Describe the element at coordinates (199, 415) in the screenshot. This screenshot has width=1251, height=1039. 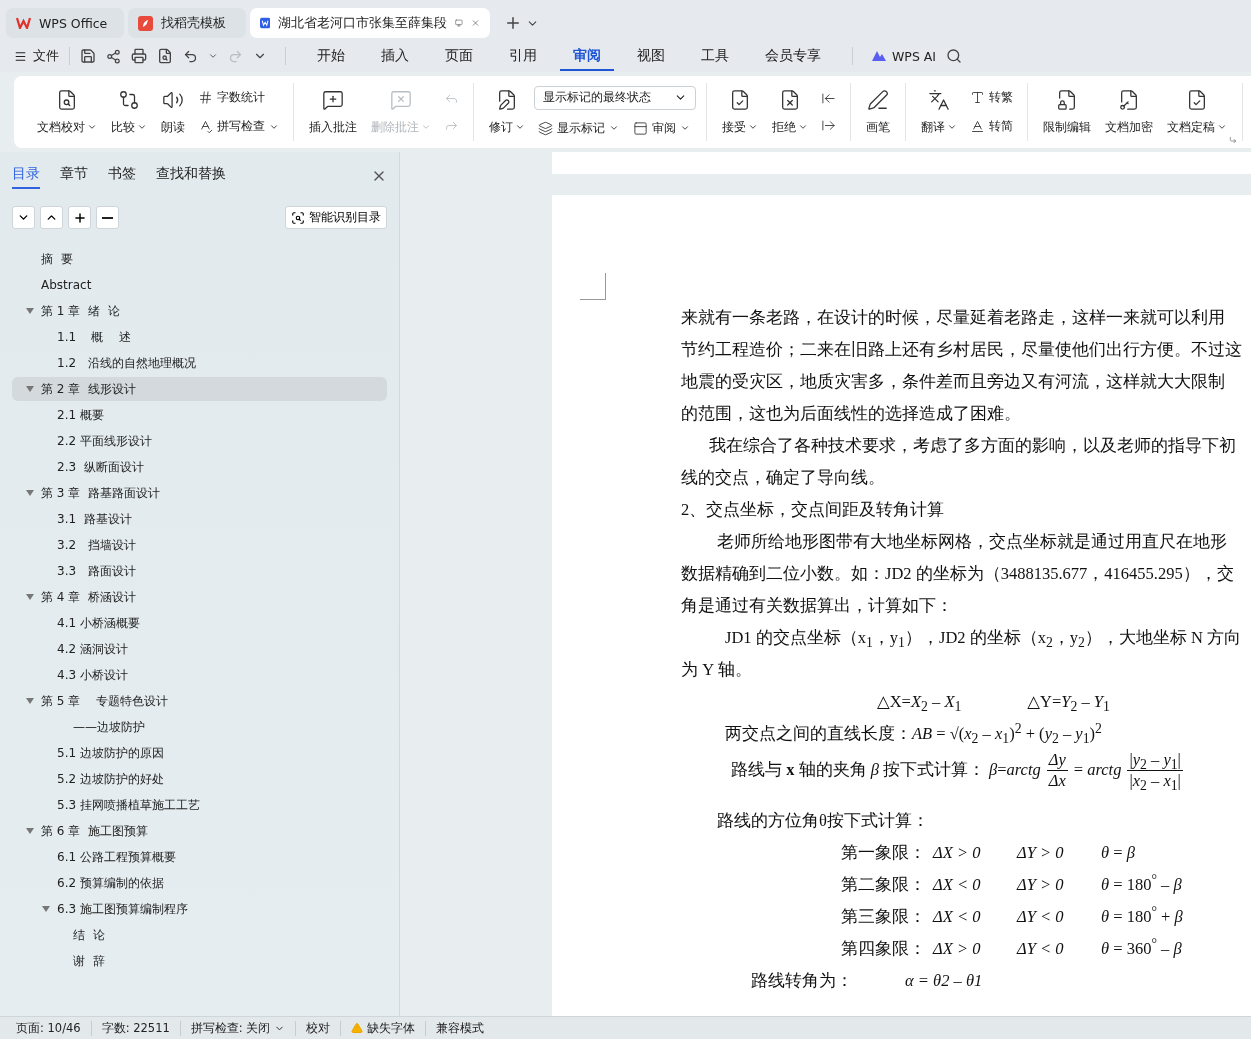
I see `toc-item: 2.1 概要` at that location.